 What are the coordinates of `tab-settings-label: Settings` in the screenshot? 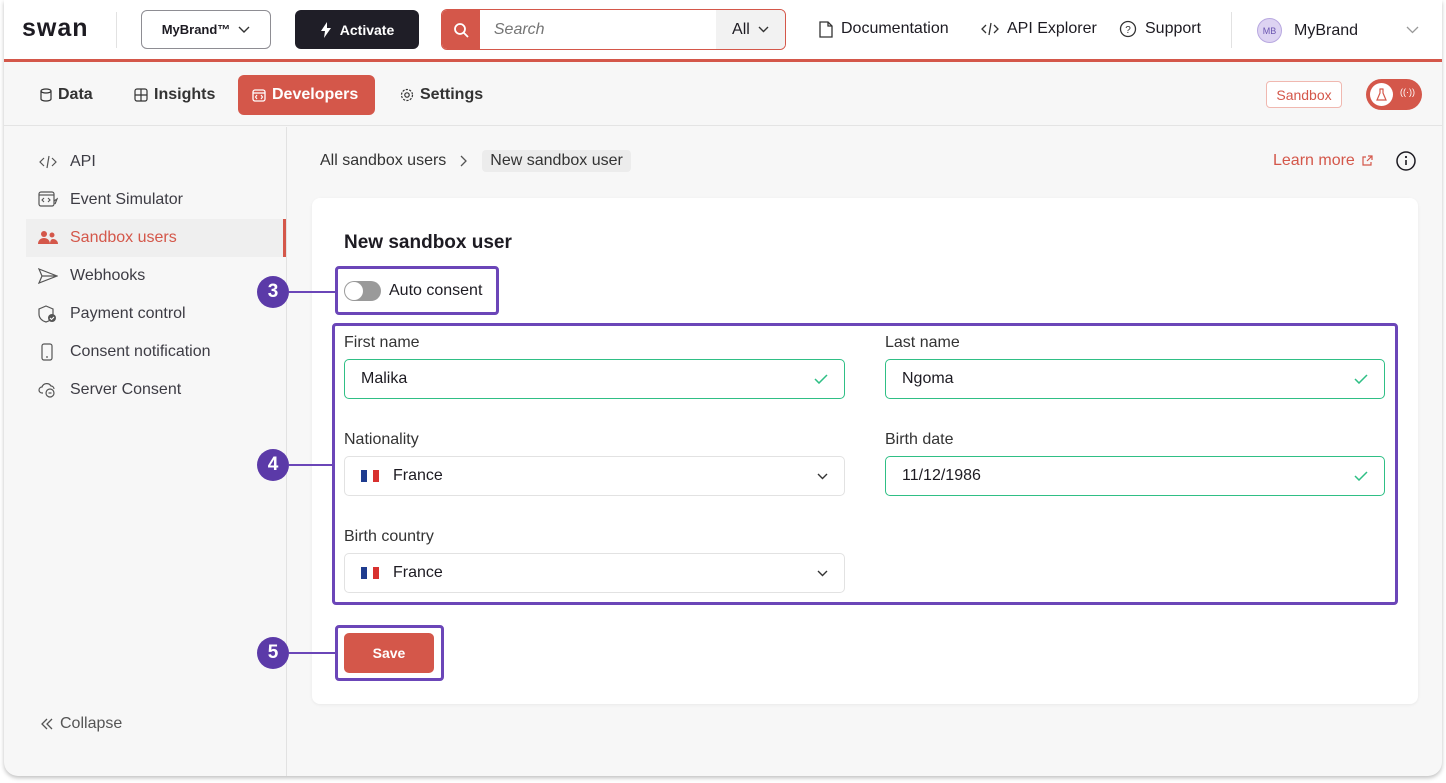 It's located at (452, 94).